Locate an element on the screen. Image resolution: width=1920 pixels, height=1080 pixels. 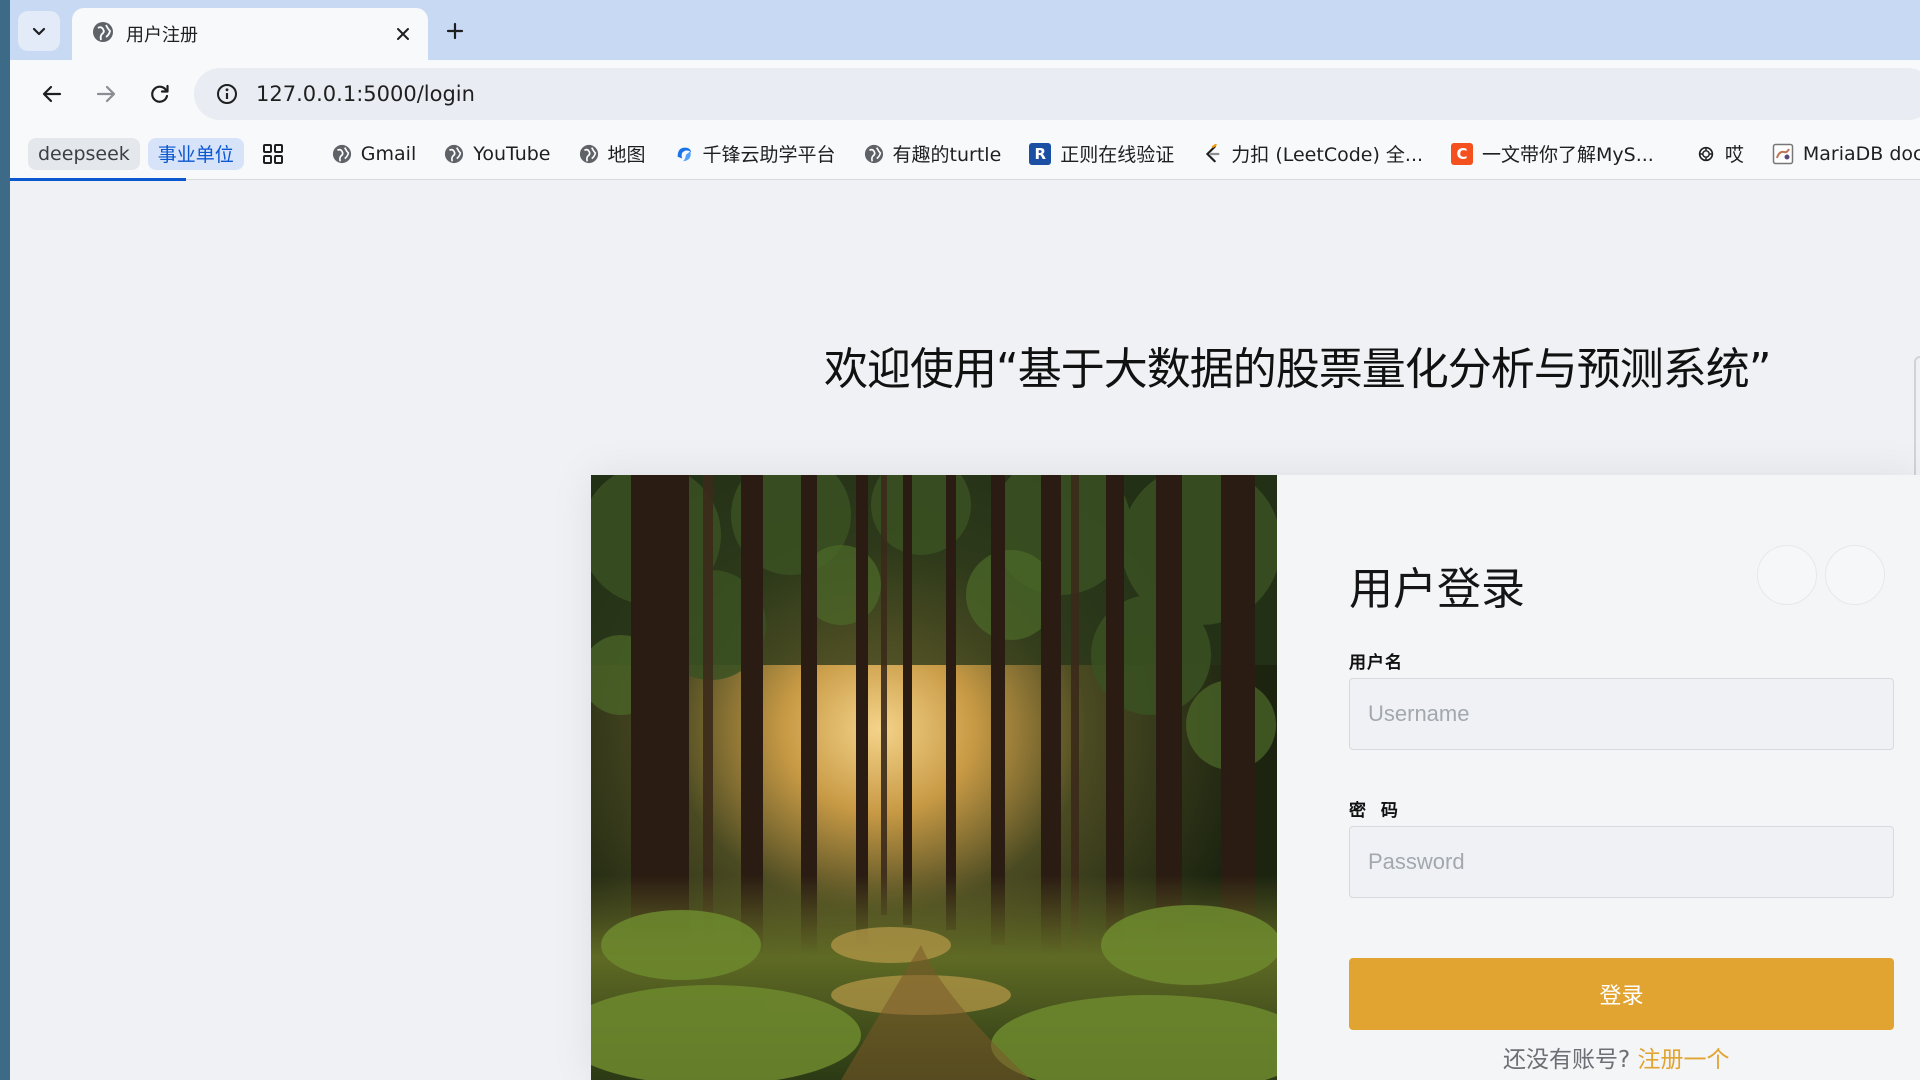
back-button is located at coordinates (52, 94).